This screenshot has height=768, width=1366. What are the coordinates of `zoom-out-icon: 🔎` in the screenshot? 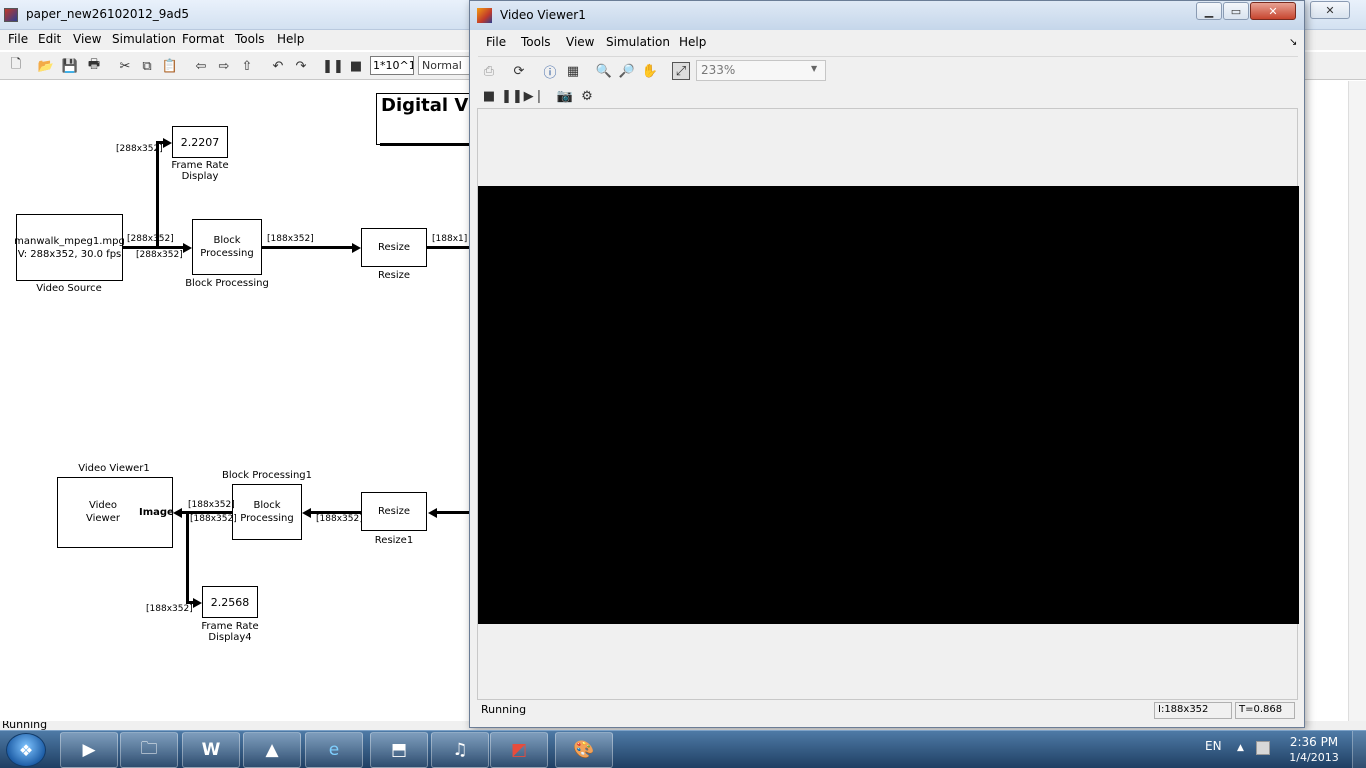 It's located at (627, 71).